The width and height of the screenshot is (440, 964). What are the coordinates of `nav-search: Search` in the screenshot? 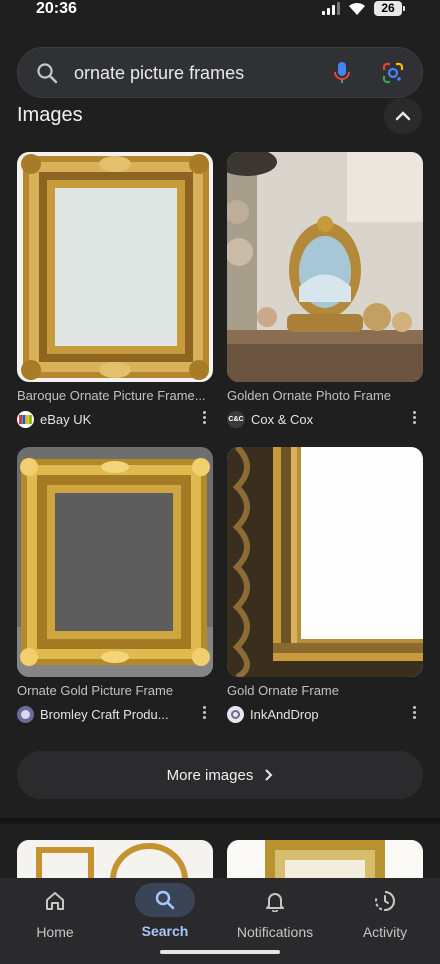 It's located at (165, 908).